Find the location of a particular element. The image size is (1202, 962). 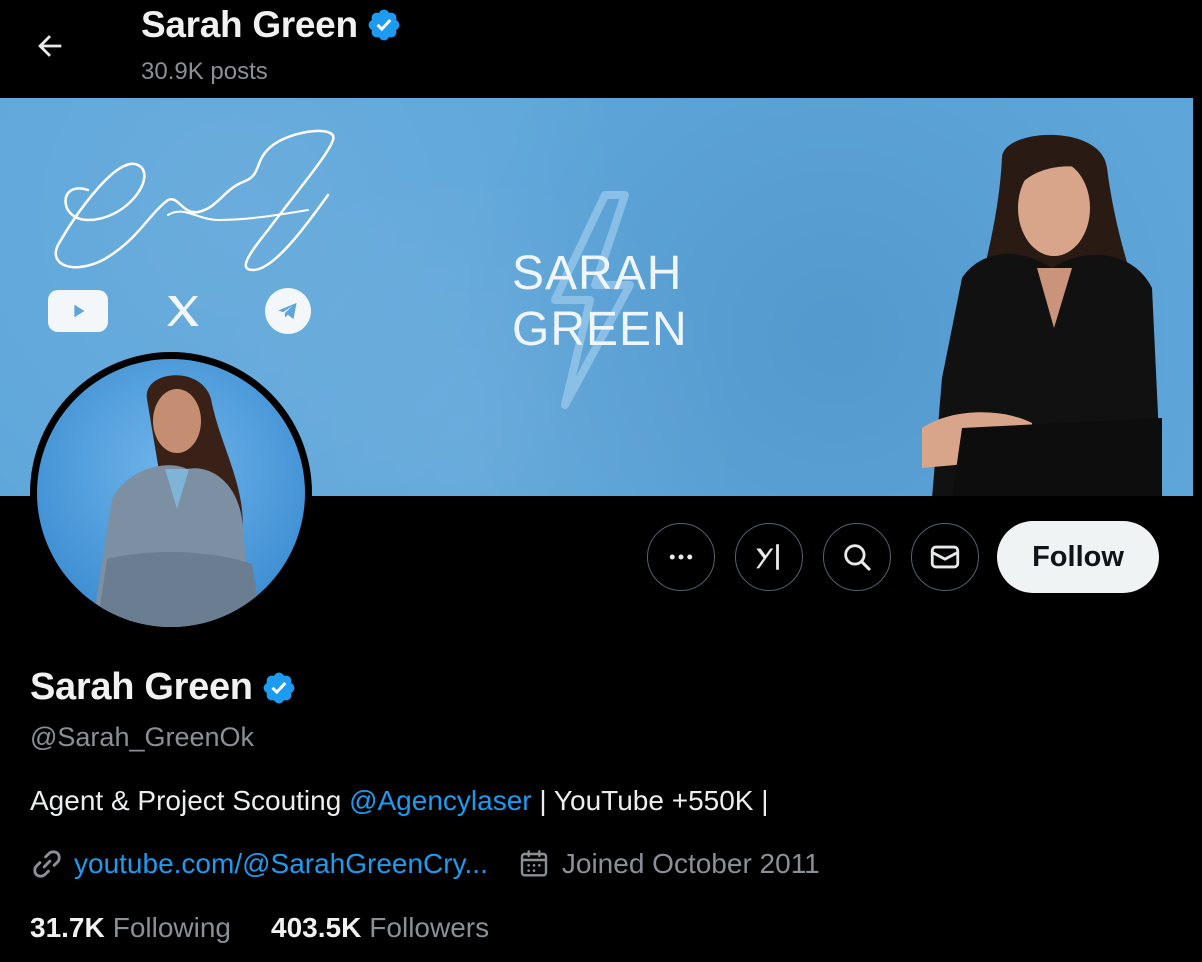

profile-name: Sarah Green is located at coordinates (141, 687).